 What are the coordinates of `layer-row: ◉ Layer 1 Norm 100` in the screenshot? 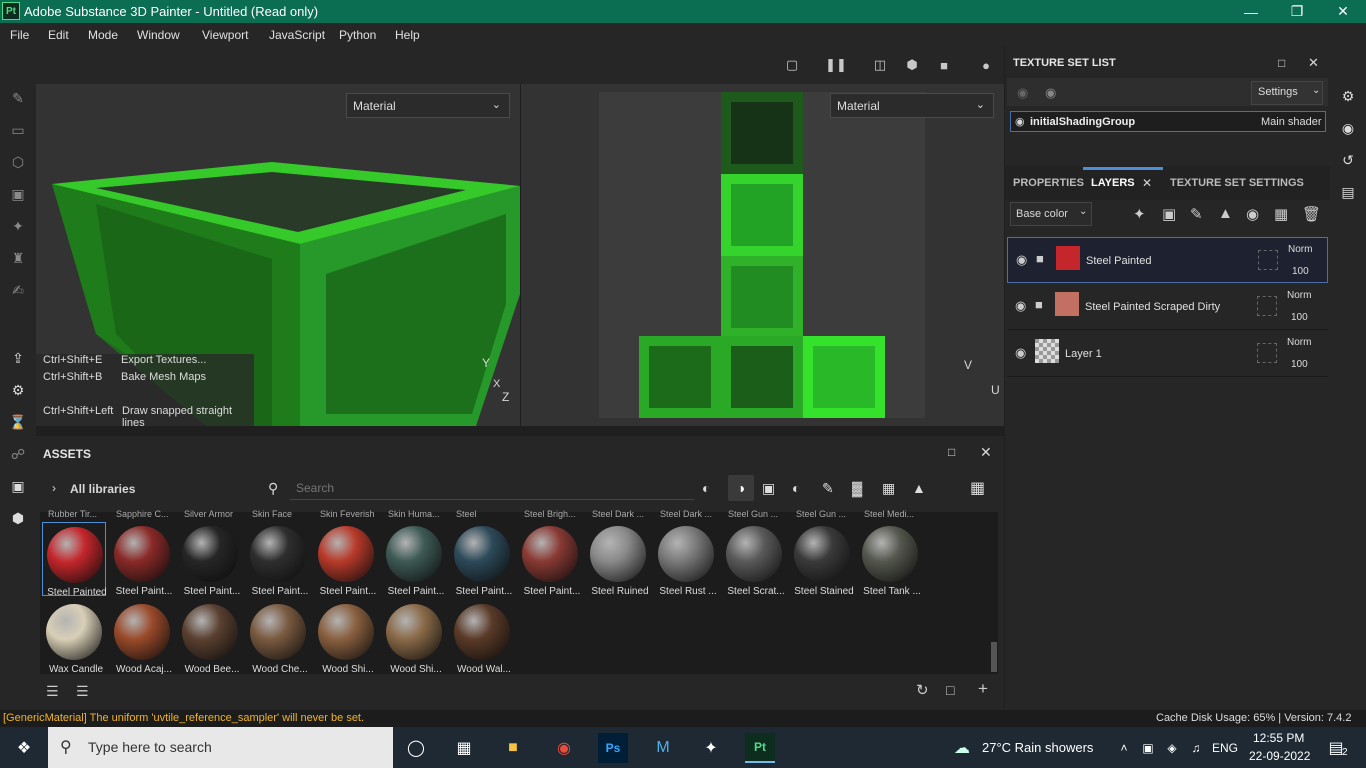 It's located at (1167, 354).